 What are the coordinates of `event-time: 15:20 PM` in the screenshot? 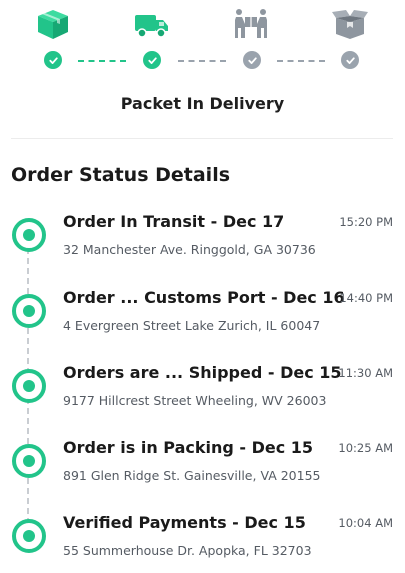 It's located at (366, 222).